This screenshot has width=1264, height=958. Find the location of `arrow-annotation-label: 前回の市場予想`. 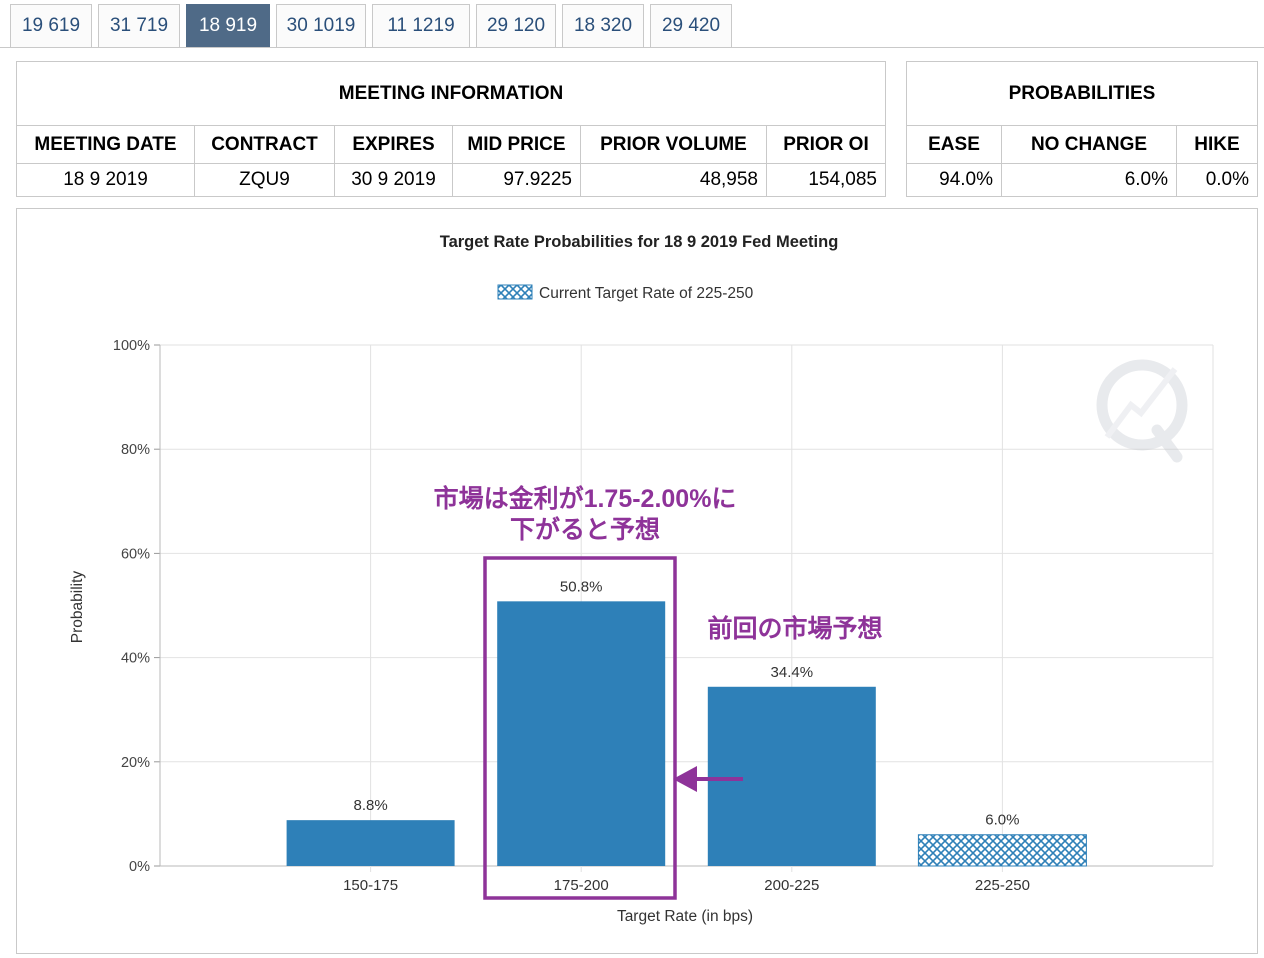

arrow-annotation-label: 前回の市場予想 is located at coordinates (795, 629).